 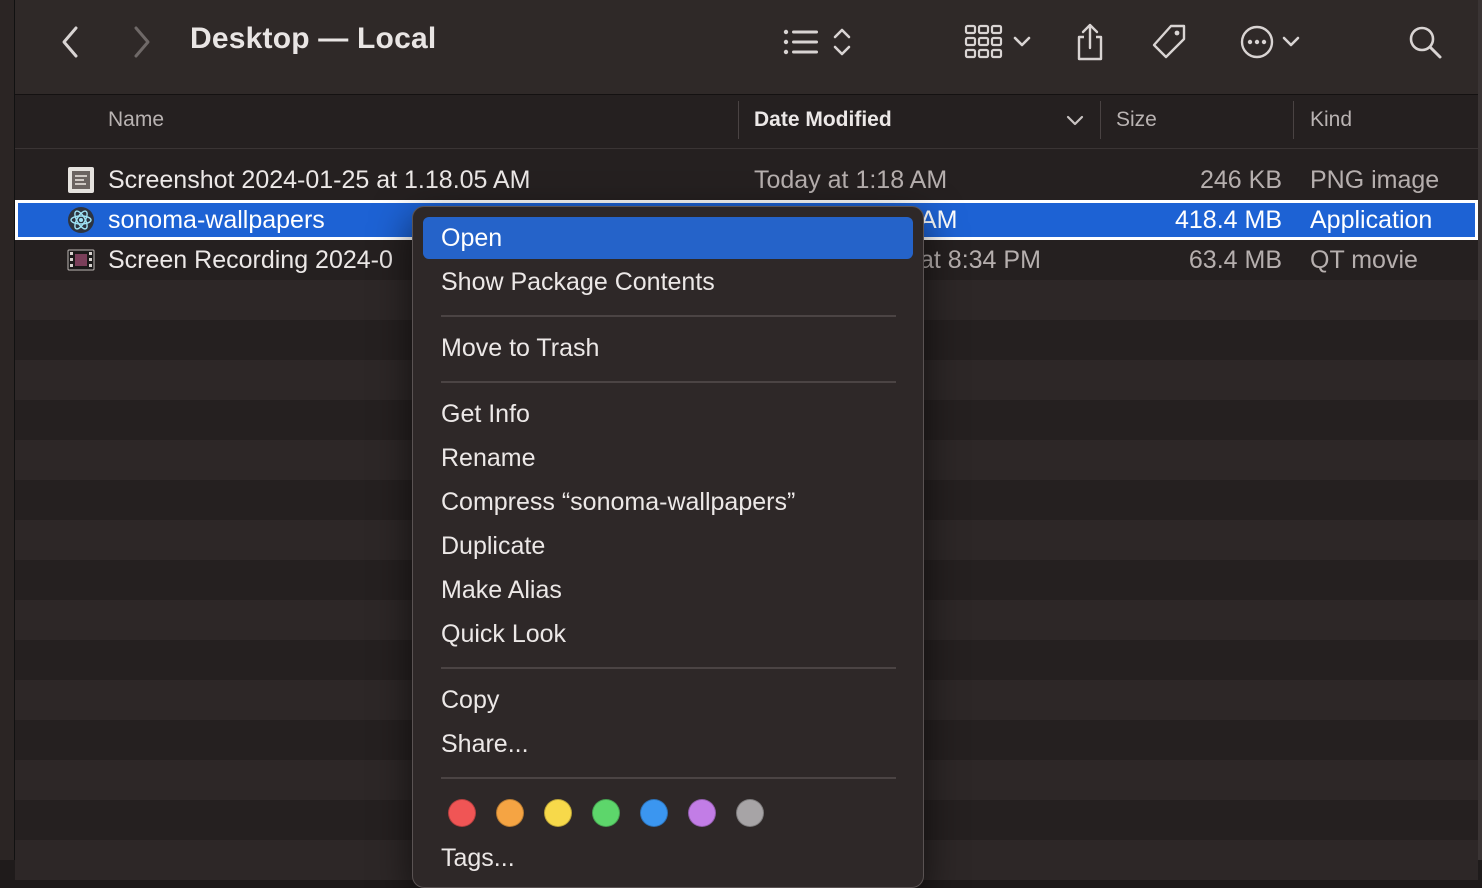 I want to click on column-kind: Kind, so click(x=1331, y=120).